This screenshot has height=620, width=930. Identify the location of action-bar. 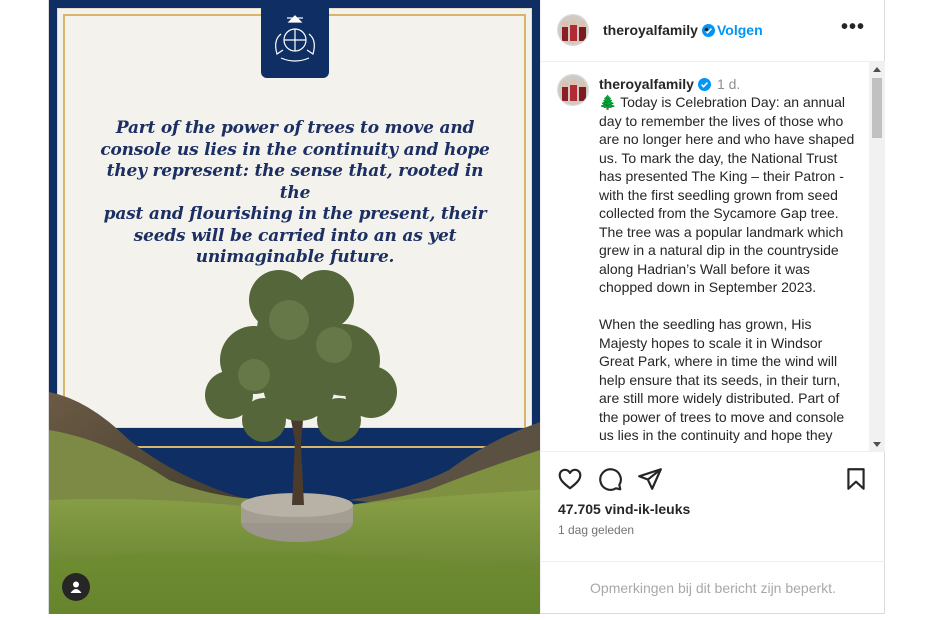
(713, 478).